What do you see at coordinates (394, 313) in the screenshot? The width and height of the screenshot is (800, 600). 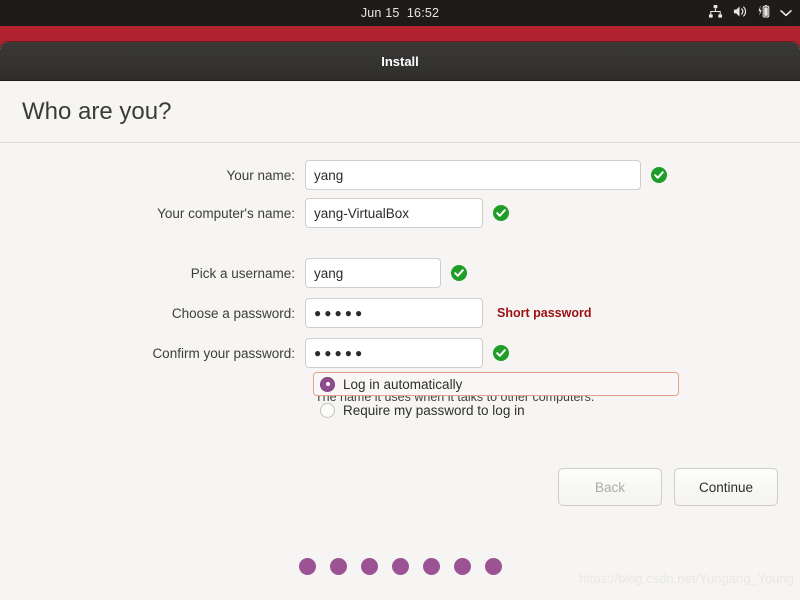 I see `password-input: ●●●●●` at bounding box center [394, 313].